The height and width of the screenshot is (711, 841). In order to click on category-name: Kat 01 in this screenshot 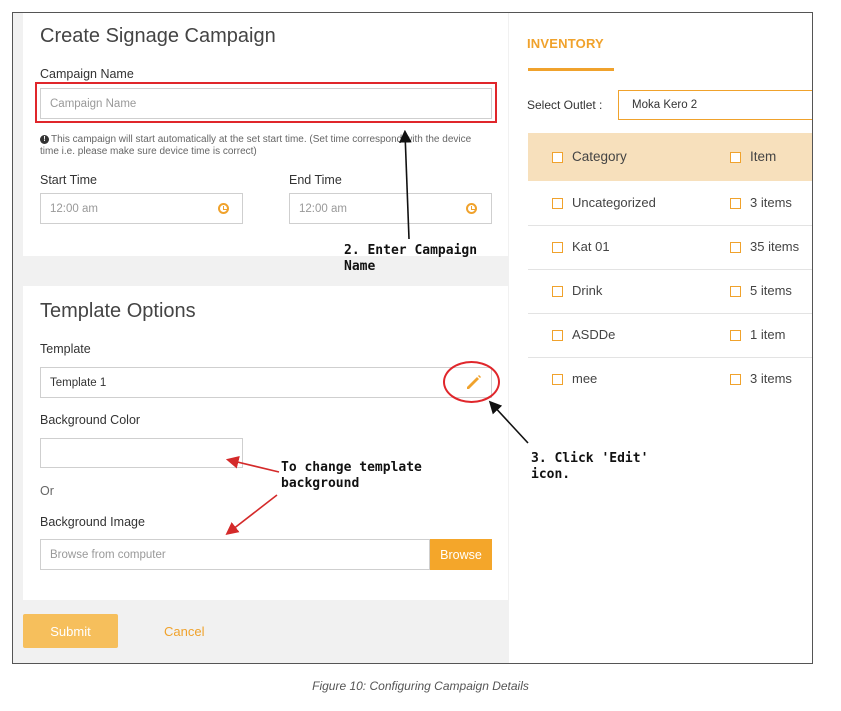, I will do `click(591, 246)`.